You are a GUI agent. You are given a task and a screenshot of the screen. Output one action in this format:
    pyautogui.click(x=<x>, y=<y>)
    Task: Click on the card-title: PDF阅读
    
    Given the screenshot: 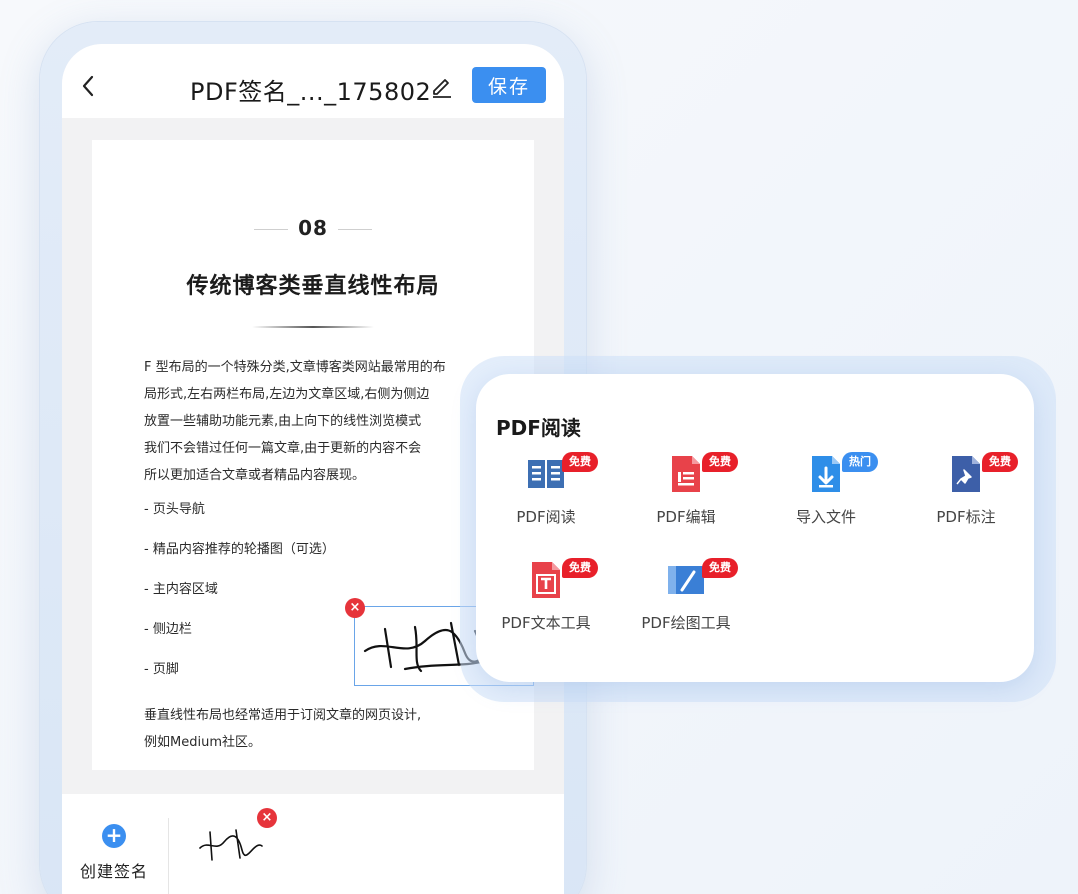 What is the action you would take?
    pyautogui.click(x=538, y=426)
    